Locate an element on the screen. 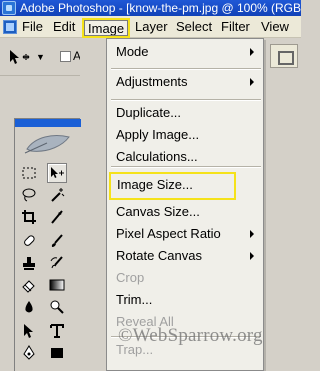  menu-bar: File Edit Image Layer Select Filter View is located at coordinates (150, 27).